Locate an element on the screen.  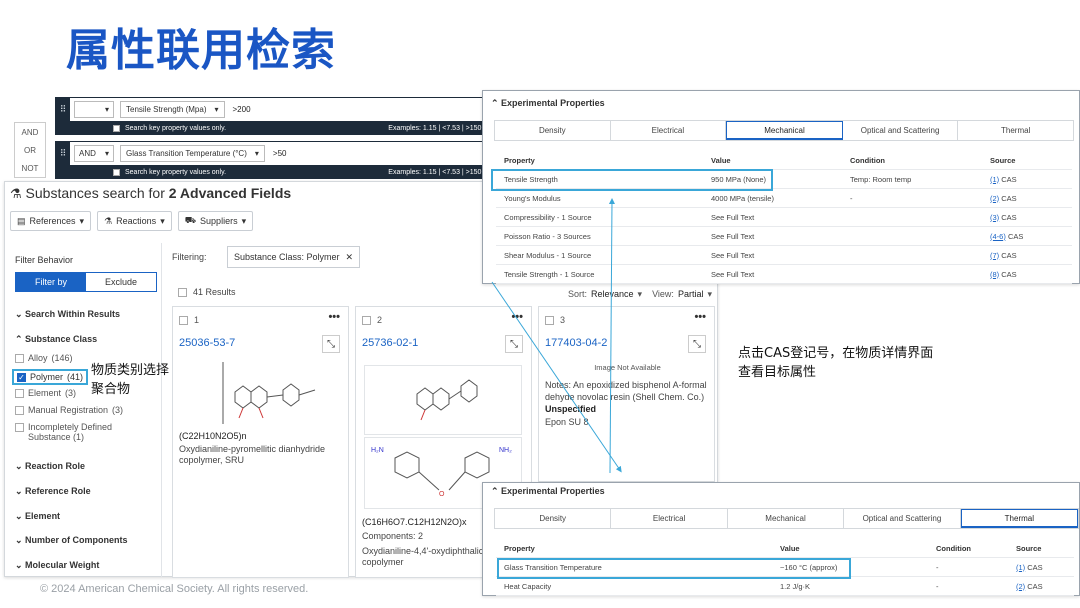
reactions-button: ⚗ Reactions ▾ is located at coordinates (134, 221).